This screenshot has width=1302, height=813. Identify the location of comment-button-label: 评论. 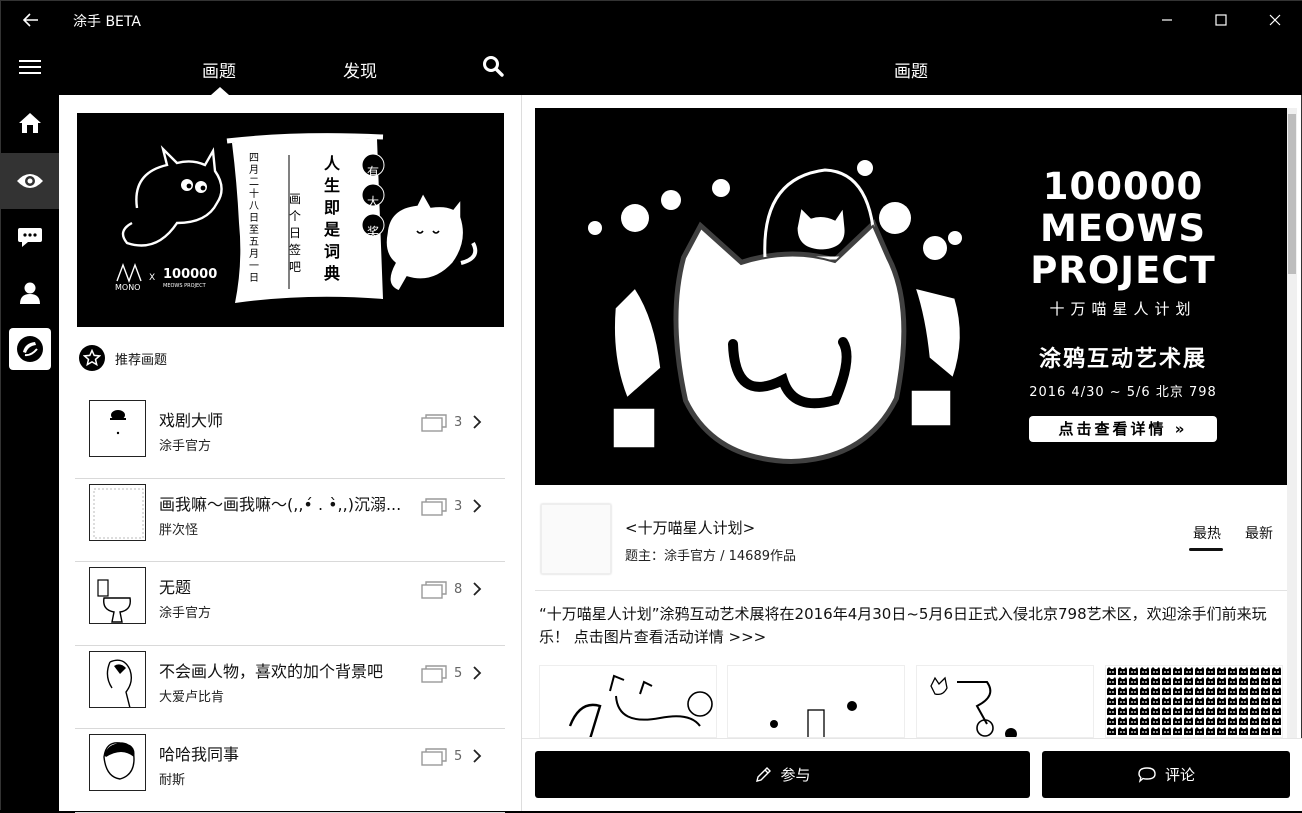
(1179, 775).